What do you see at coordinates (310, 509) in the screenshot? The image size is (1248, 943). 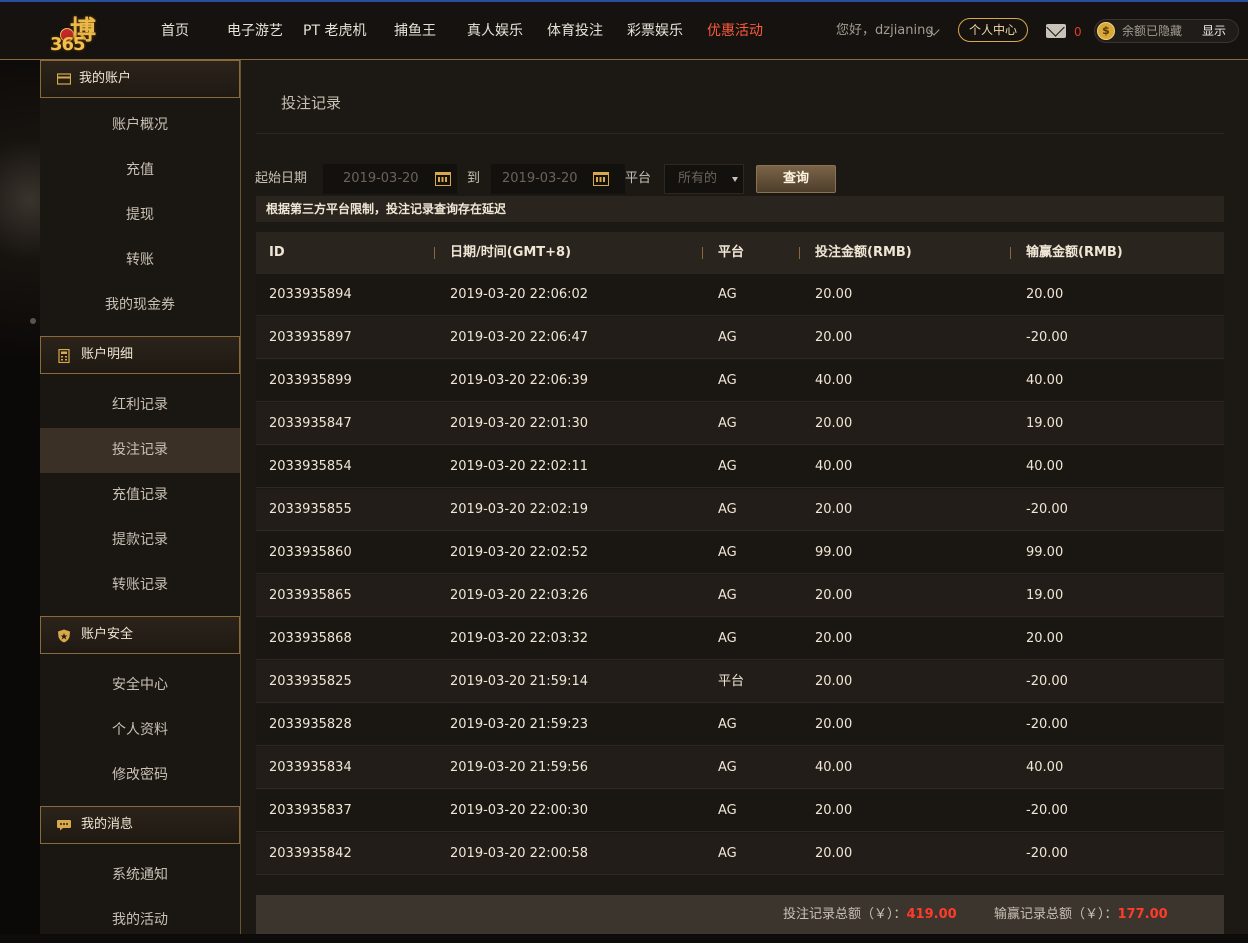 I see `cell-id: 2033935855` at bounding box center [310, 509].